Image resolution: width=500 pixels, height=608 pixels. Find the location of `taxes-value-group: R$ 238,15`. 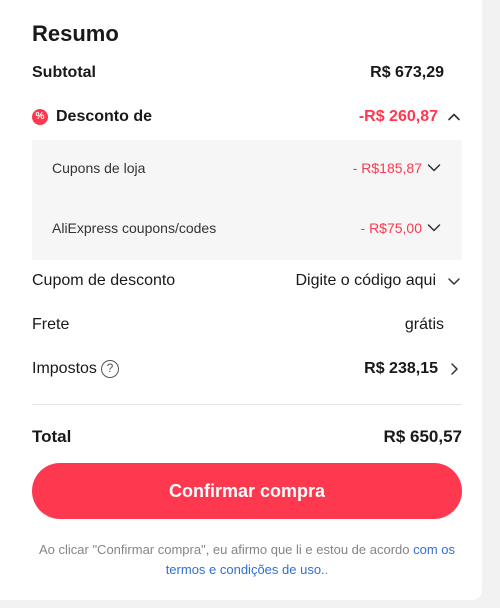

taxes-value-group: R$ 238,15 is located at coordinates (413, 369).